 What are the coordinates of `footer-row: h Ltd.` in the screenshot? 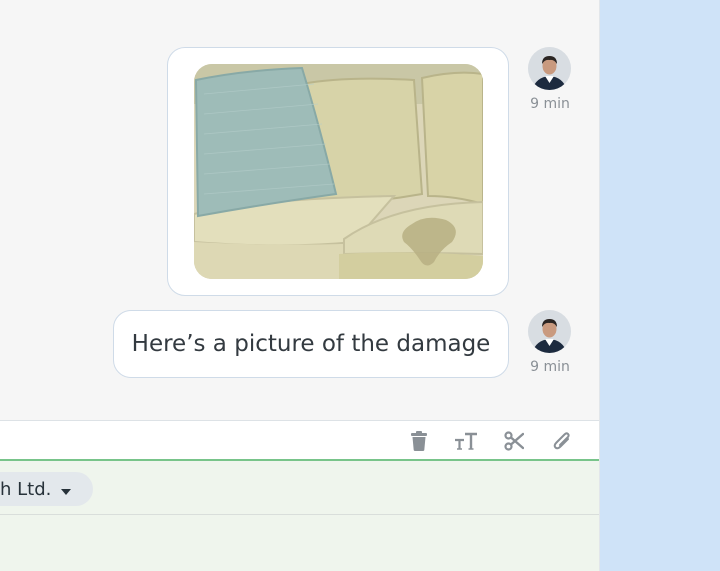 It's located at (299, 488).